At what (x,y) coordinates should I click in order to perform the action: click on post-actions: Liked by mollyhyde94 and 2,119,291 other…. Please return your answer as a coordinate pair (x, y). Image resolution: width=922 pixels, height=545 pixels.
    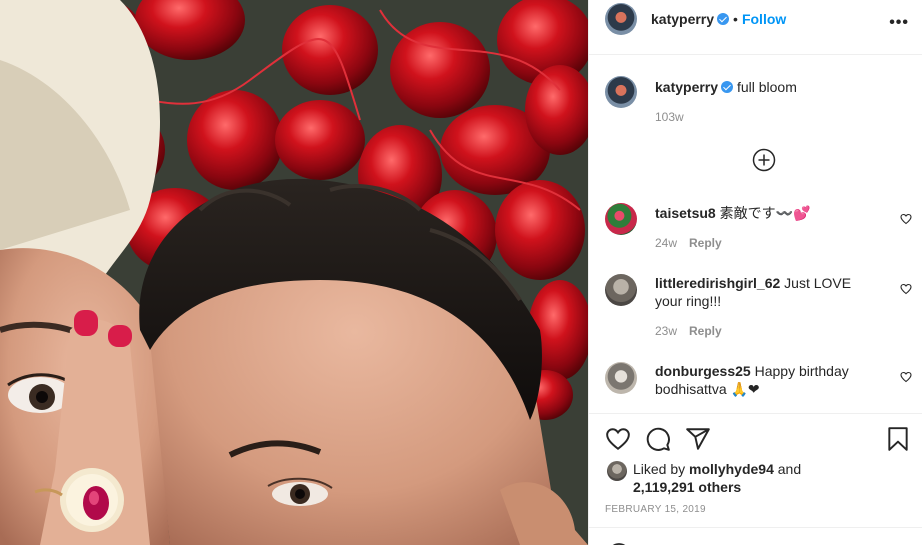
    Looking at the image, I should click on (755, 479).